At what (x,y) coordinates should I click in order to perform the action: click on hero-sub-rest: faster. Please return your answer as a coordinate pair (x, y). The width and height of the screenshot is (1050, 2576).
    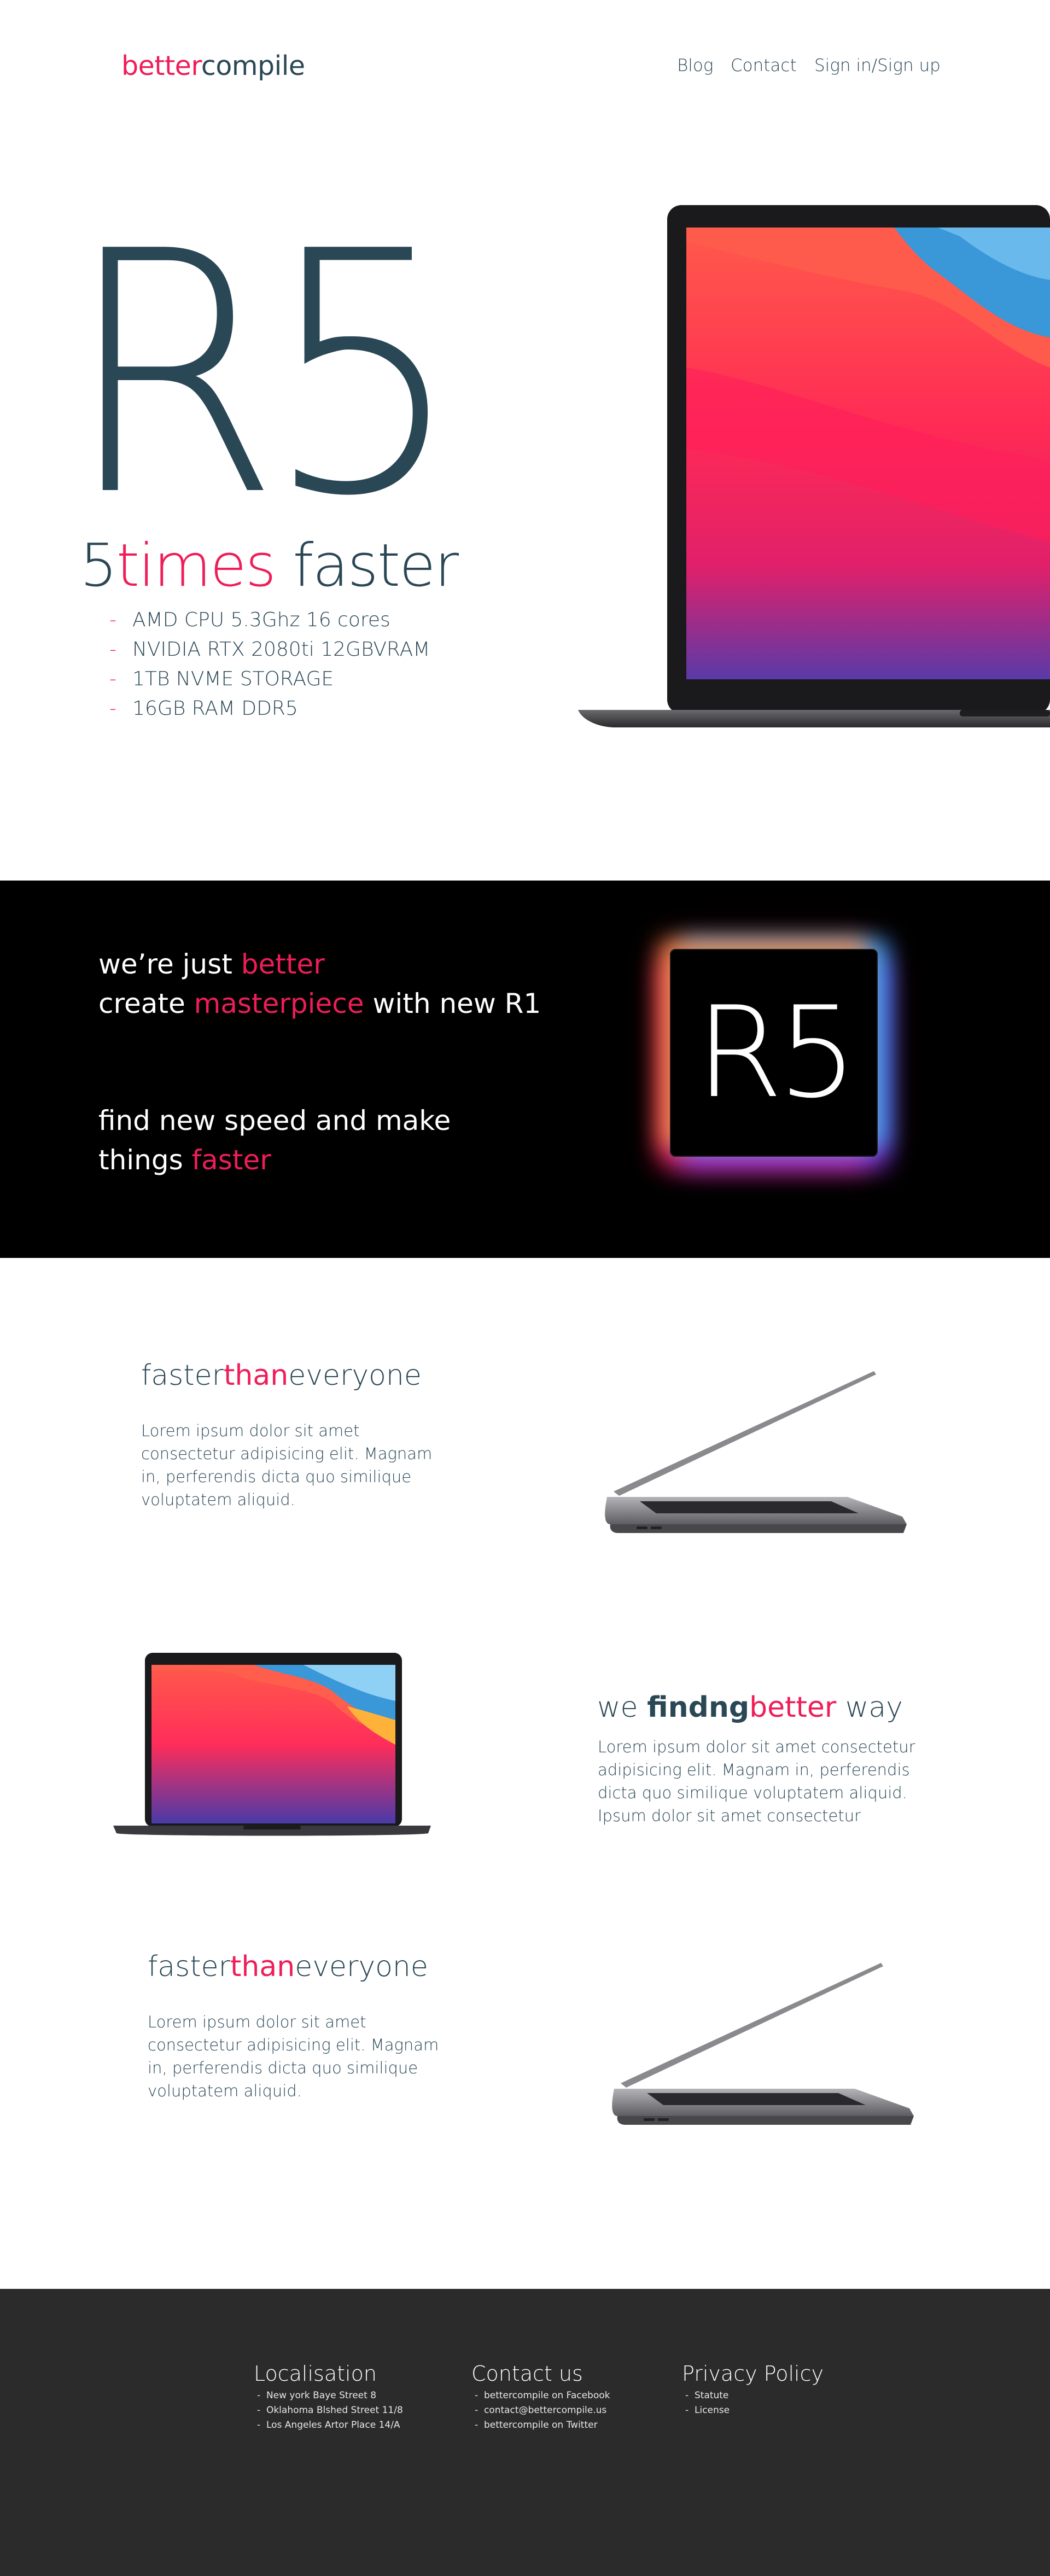
    Looking at the image, I should click on (367, 566).